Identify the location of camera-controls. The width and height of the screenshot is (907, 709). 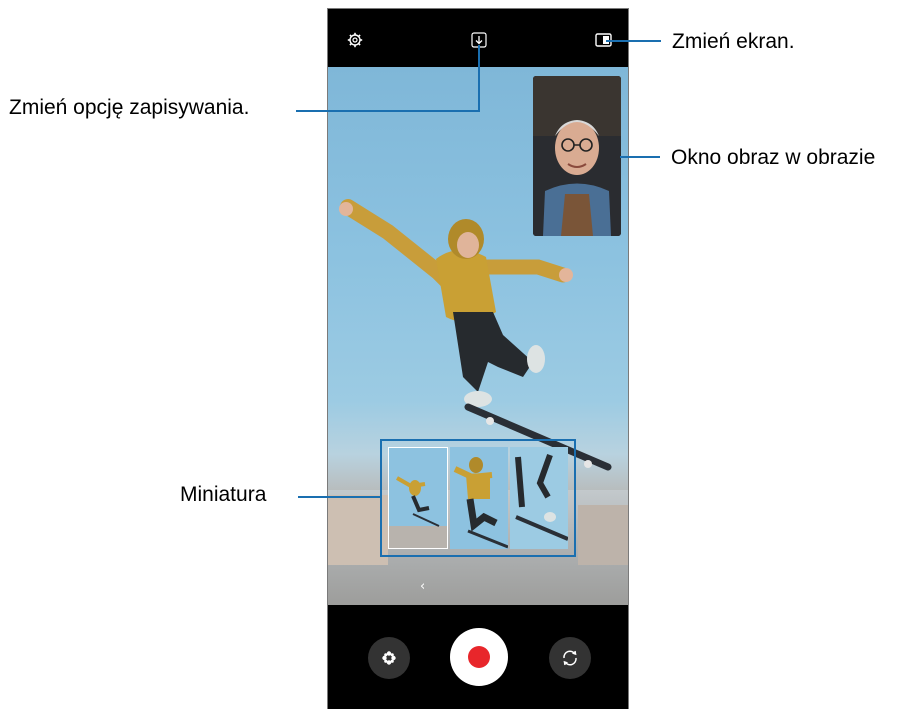
(478, 657).